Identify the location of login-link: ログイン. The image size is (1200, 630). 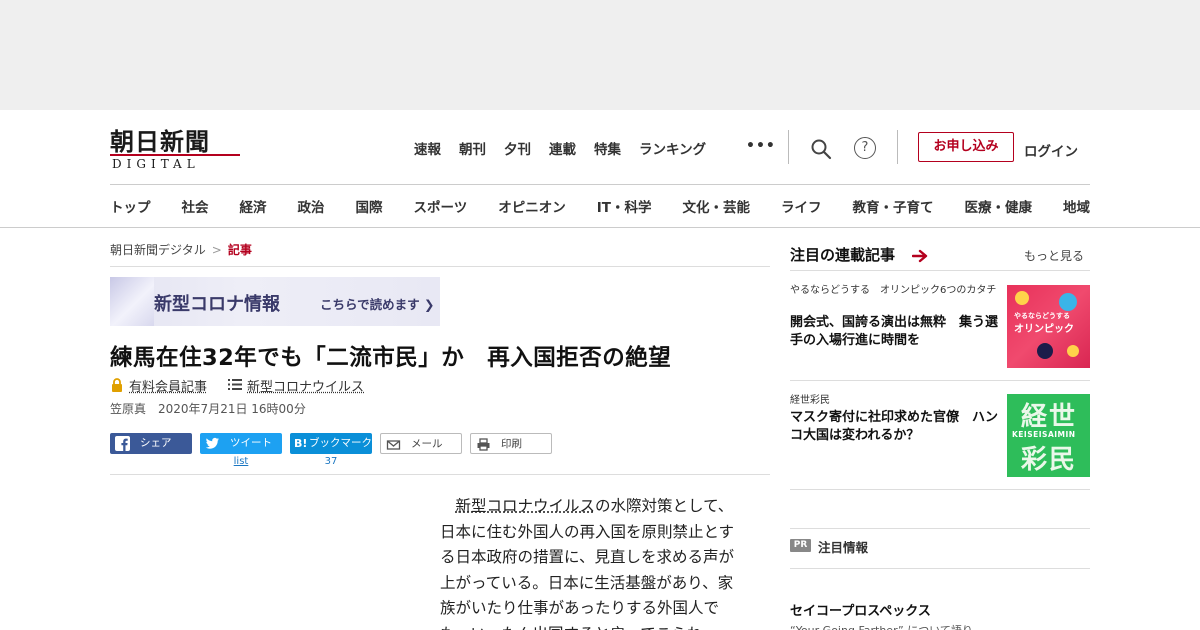
(1051, 150).